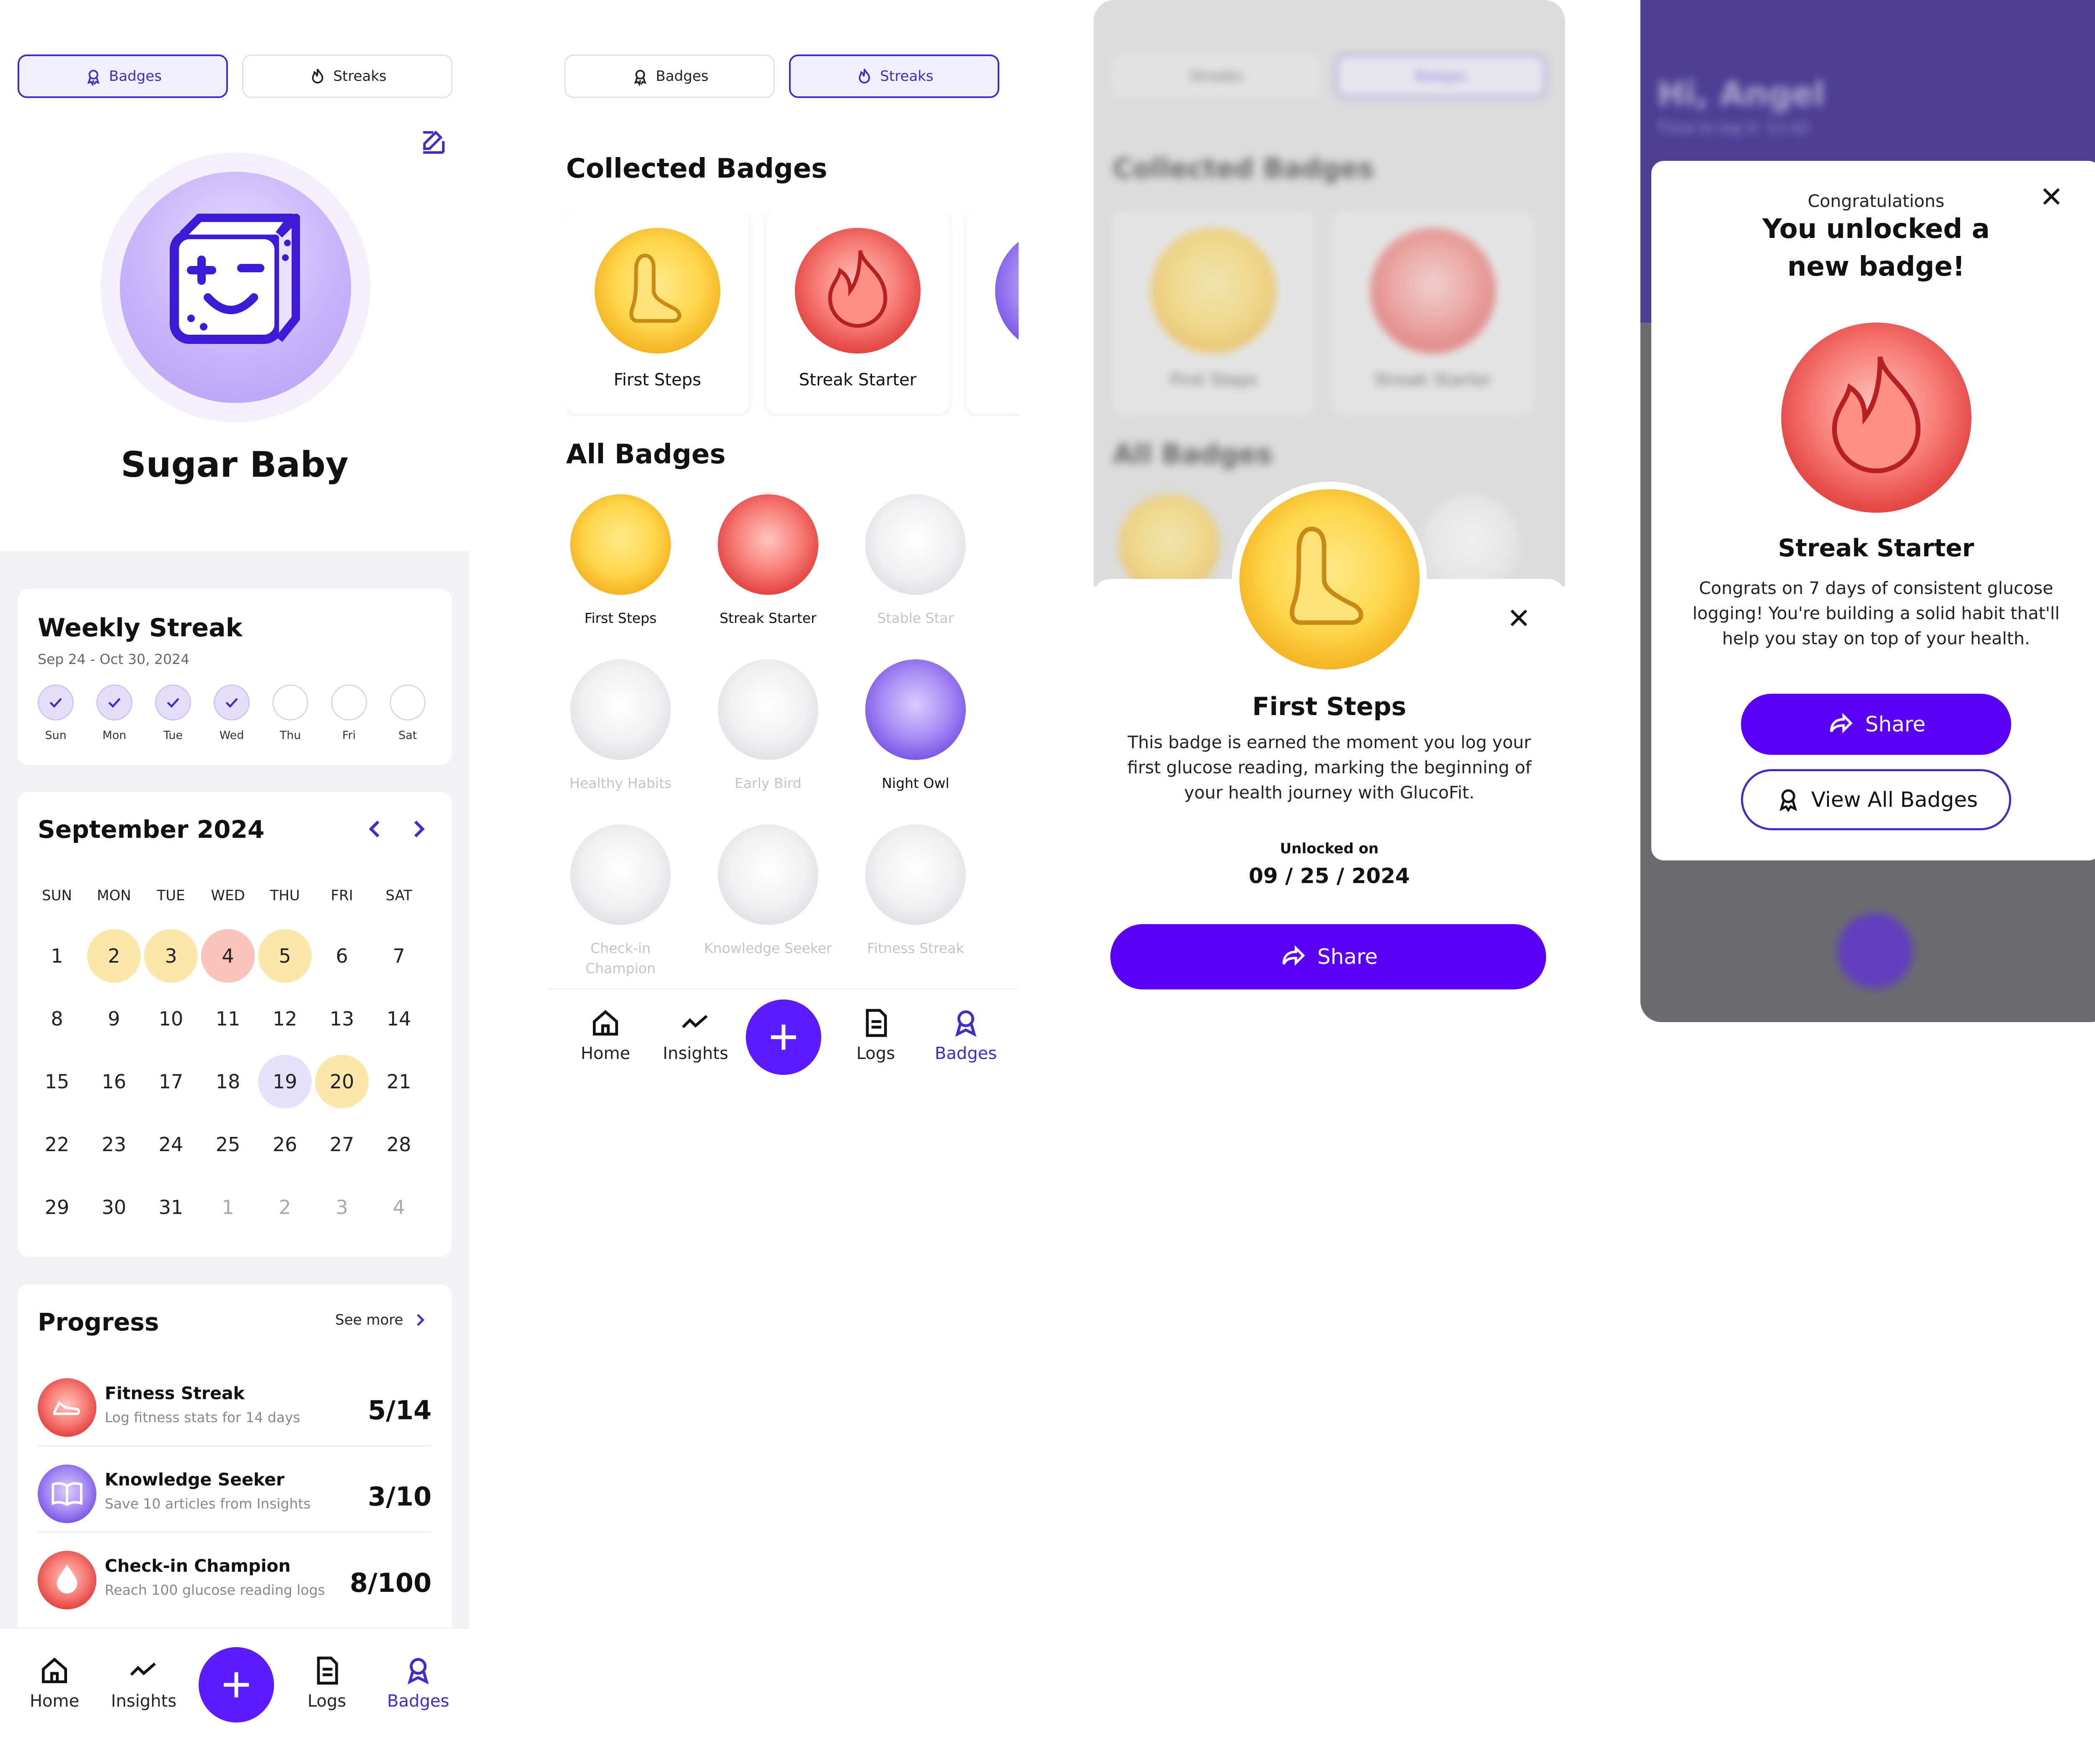 The image size is (2095, 1764). What do you see at coordinates (620, 783) in the screenshot?
I see `badge-name: Healthy Habits` at bounding box center [620, 783].